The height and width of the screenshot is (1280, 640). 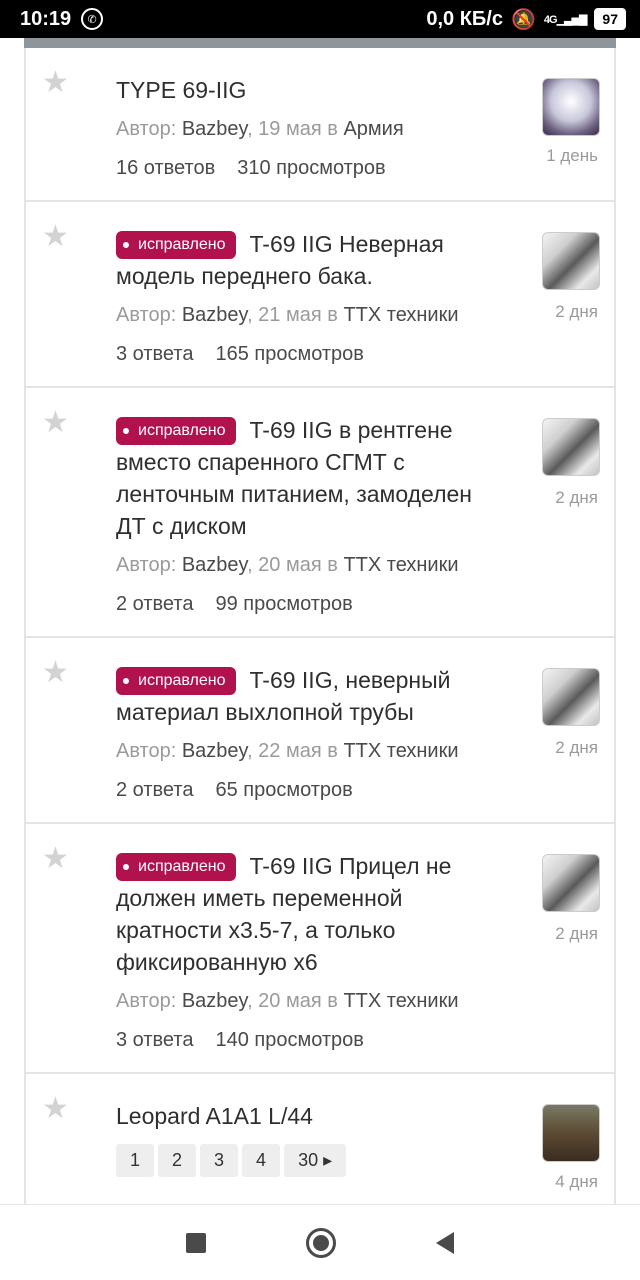 What do you see at coordinates (320, 19) in the screenshot?
I see `status-bar: 10:19 ✆ 0,0 КБ/с 🔕 4G▁▃▅▇ 97` at bounding box center [320, 19].